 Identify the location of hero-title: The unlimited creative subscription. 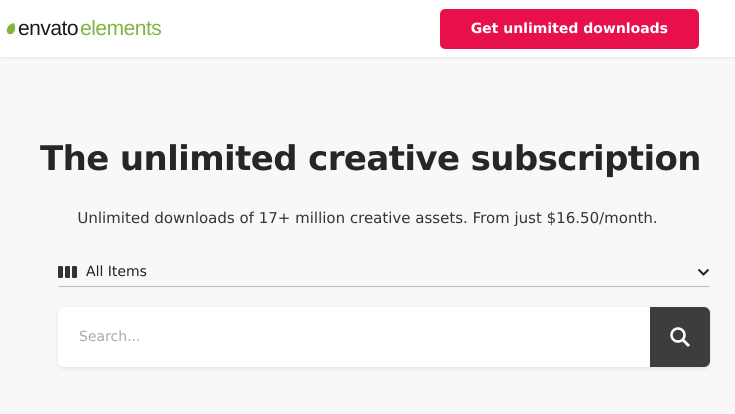
(370, 159).